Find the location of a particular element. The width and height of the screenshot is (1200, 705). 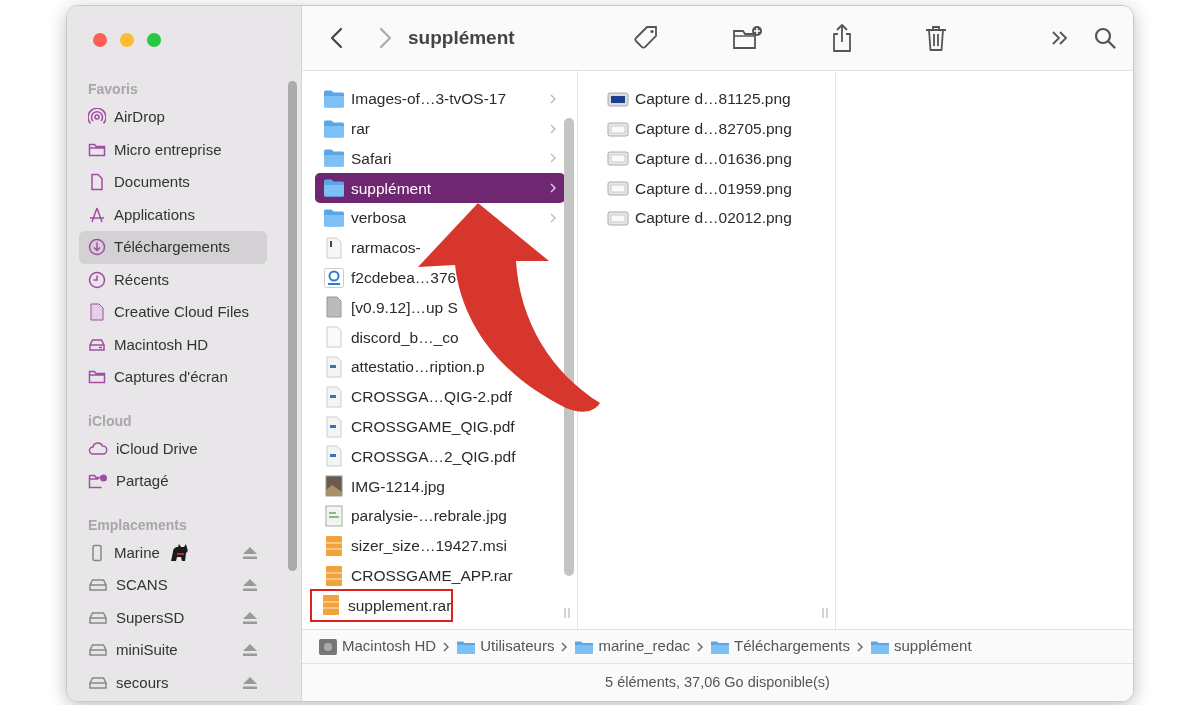

item-label: Partagé is located at coordinates (143, 481).